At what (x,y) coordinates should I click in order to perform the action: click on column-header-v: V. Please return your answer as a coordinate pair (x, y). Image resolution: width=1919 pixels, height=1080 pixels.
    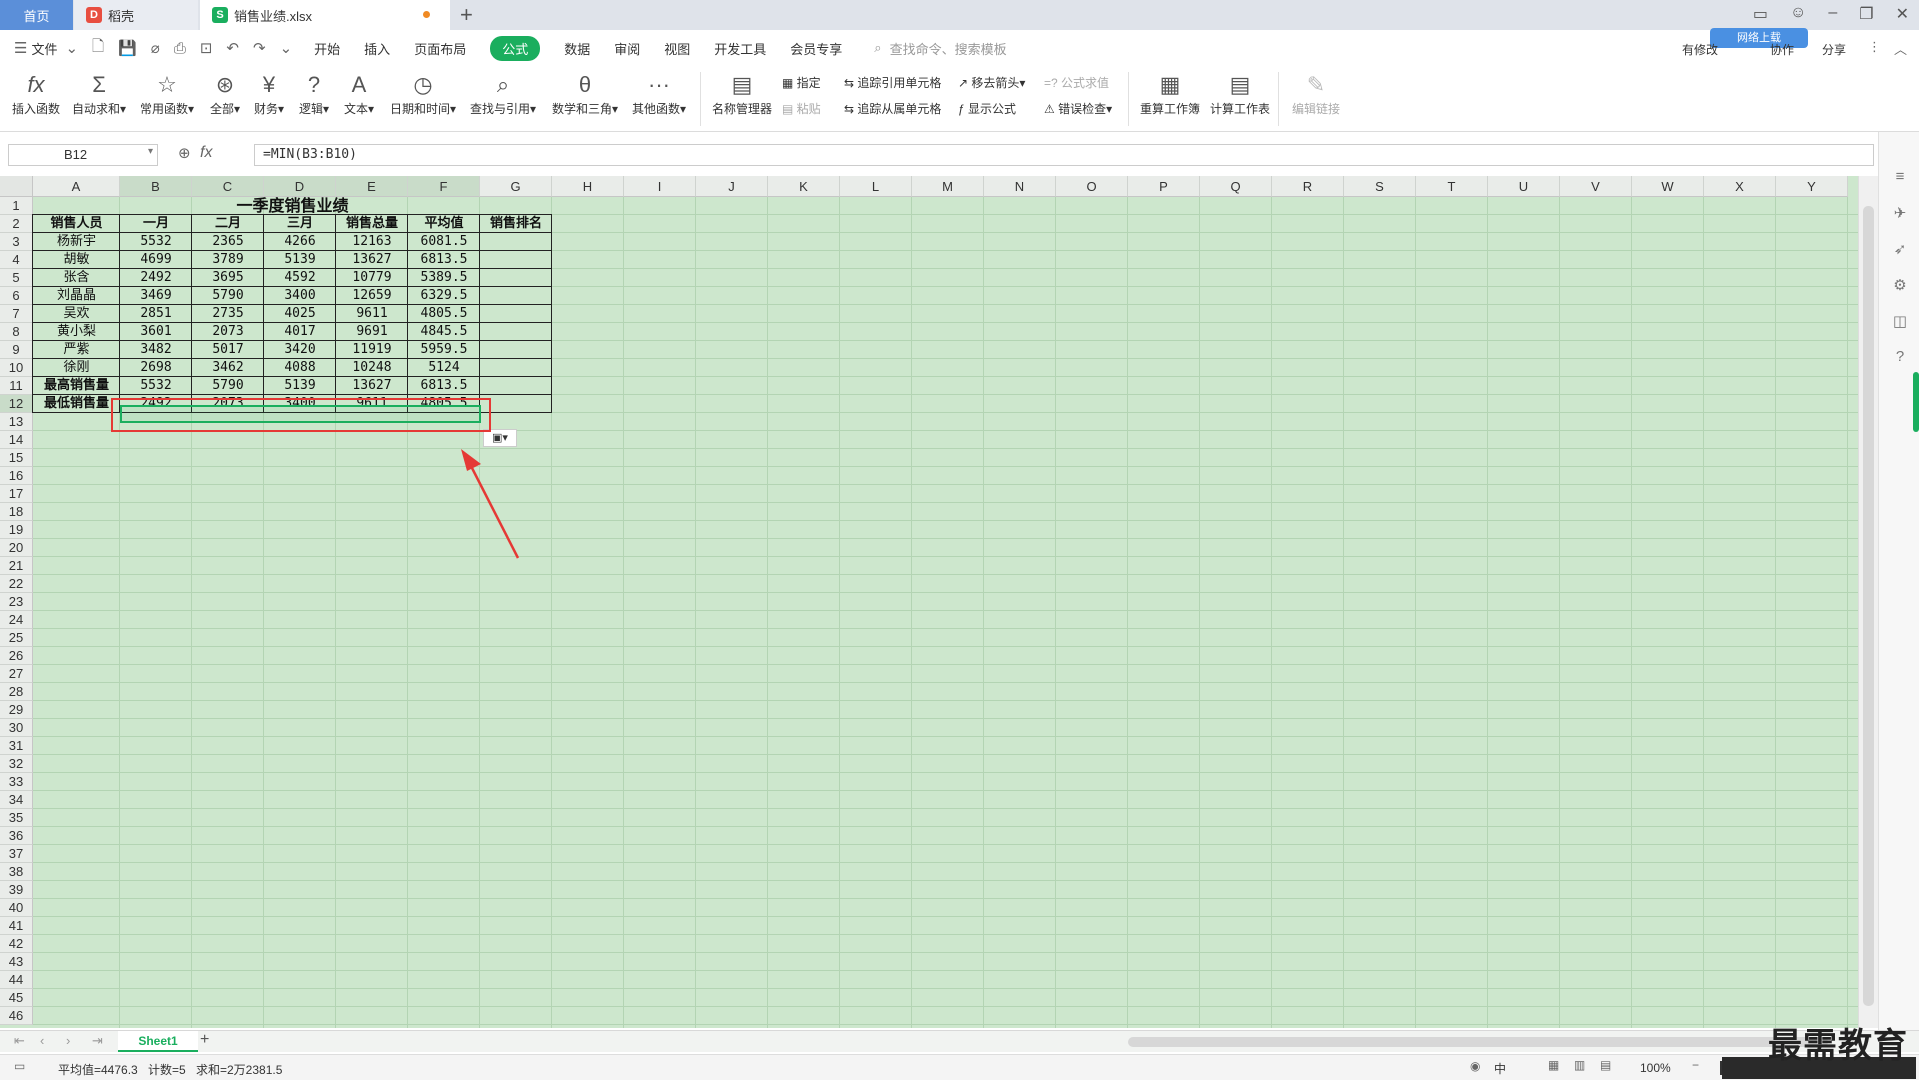
    Looking at the image, I should click on (1596, 186).